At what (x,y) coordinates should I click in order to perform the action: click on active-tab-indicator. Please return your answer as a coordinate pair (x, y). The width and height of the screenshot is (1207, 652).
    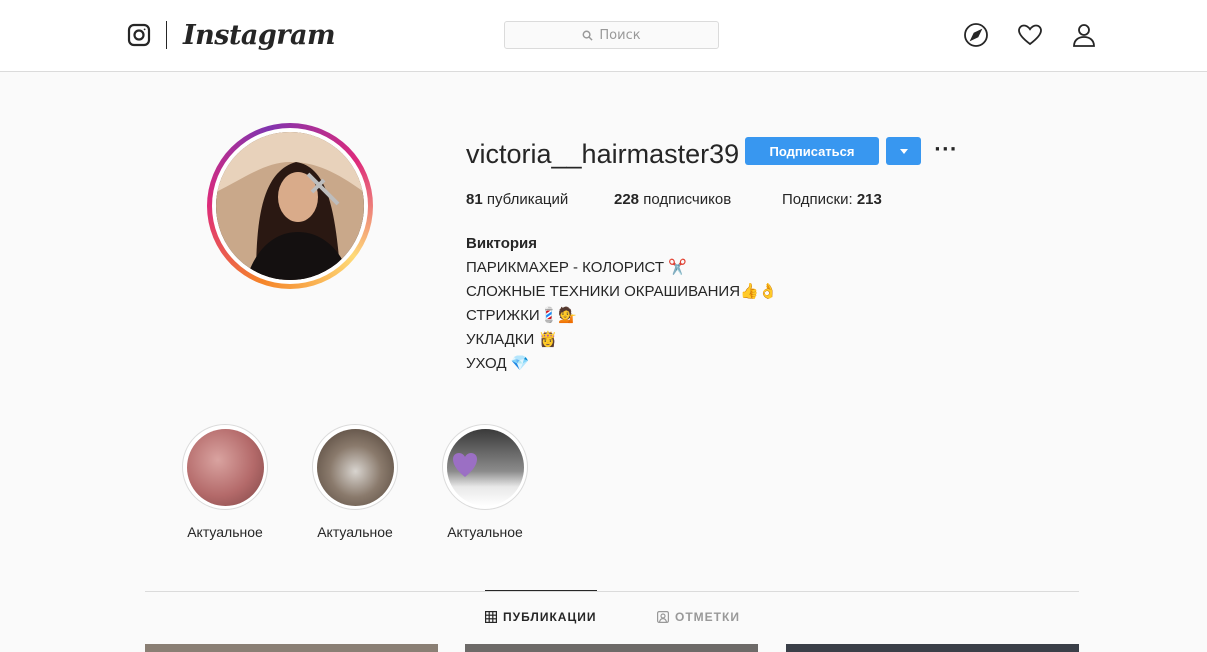
    Looking at the image, I should click on (541, 590).